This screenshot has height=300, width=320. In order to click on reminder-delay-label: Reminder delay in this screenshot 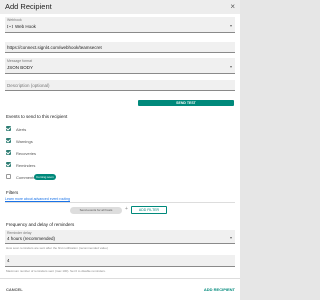, I will do `click(19, 233)`.